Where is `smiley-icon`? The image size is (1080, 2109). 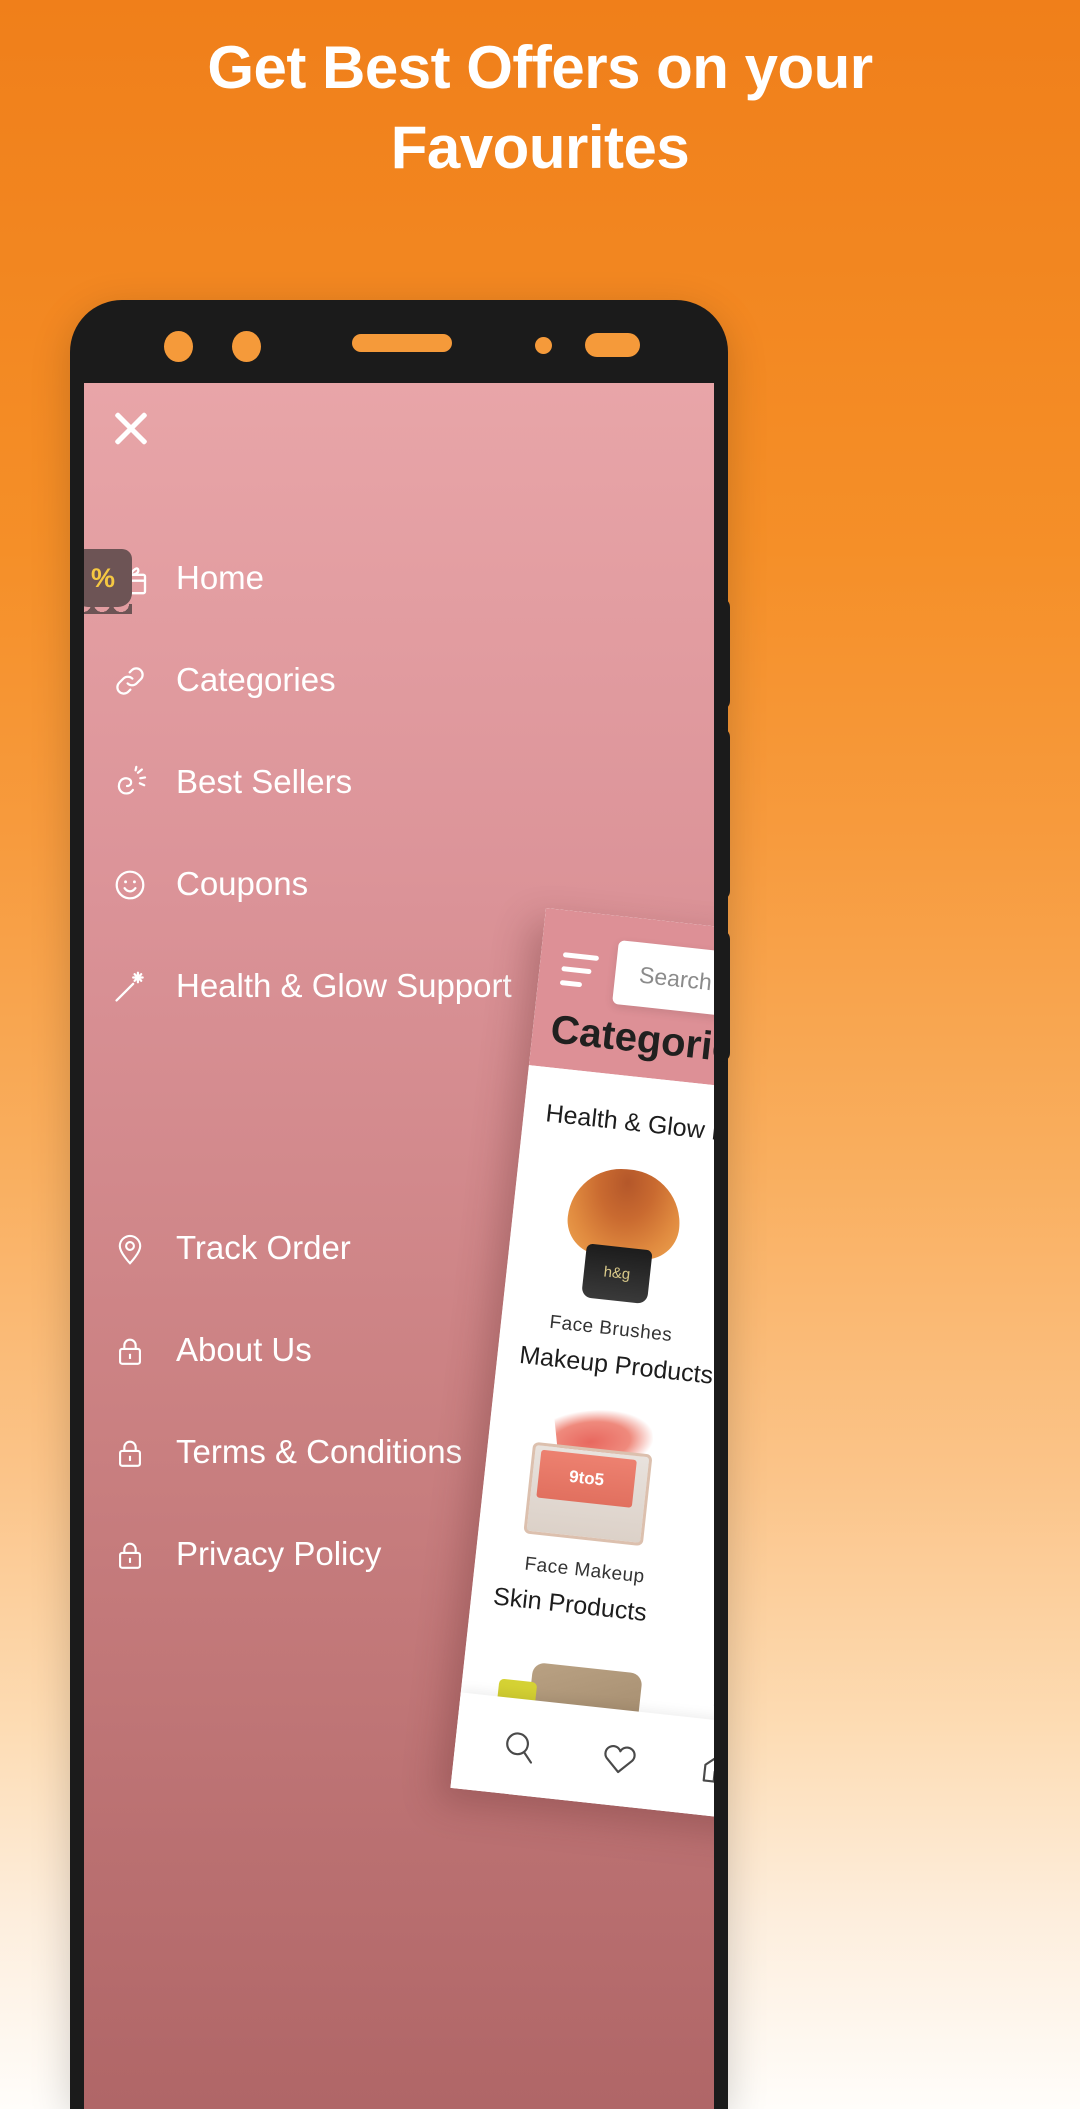
smiley-icon is located at coordinates (130, 885).